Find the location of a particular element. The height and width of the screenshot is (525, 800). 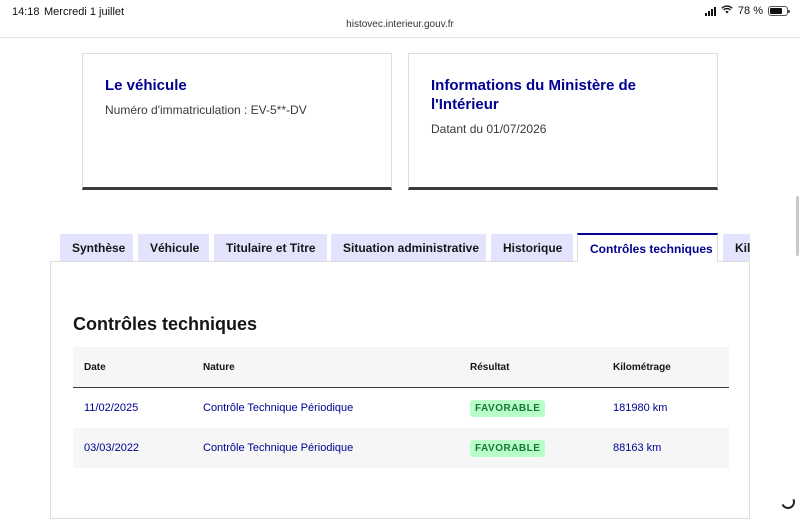

tab-kilometrage: Kilo is located at coordinates (736, 248).